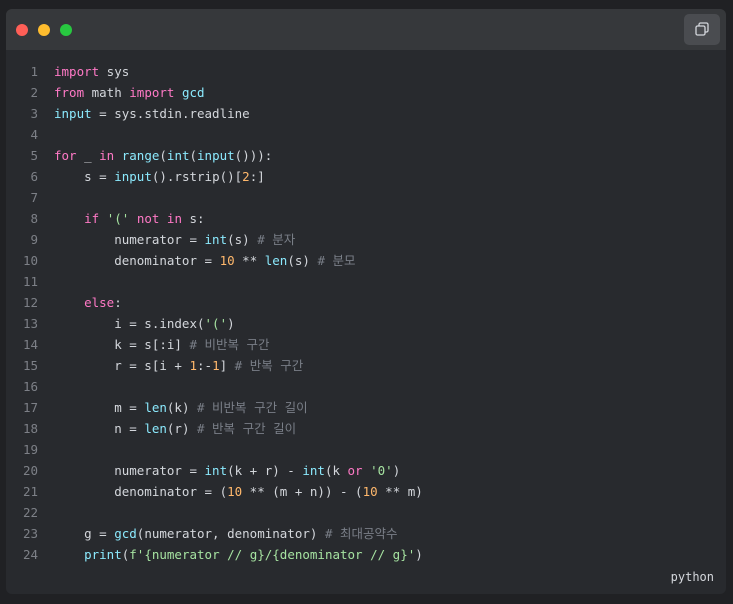  I want to click on code-text: import sys, so click(92, 71).